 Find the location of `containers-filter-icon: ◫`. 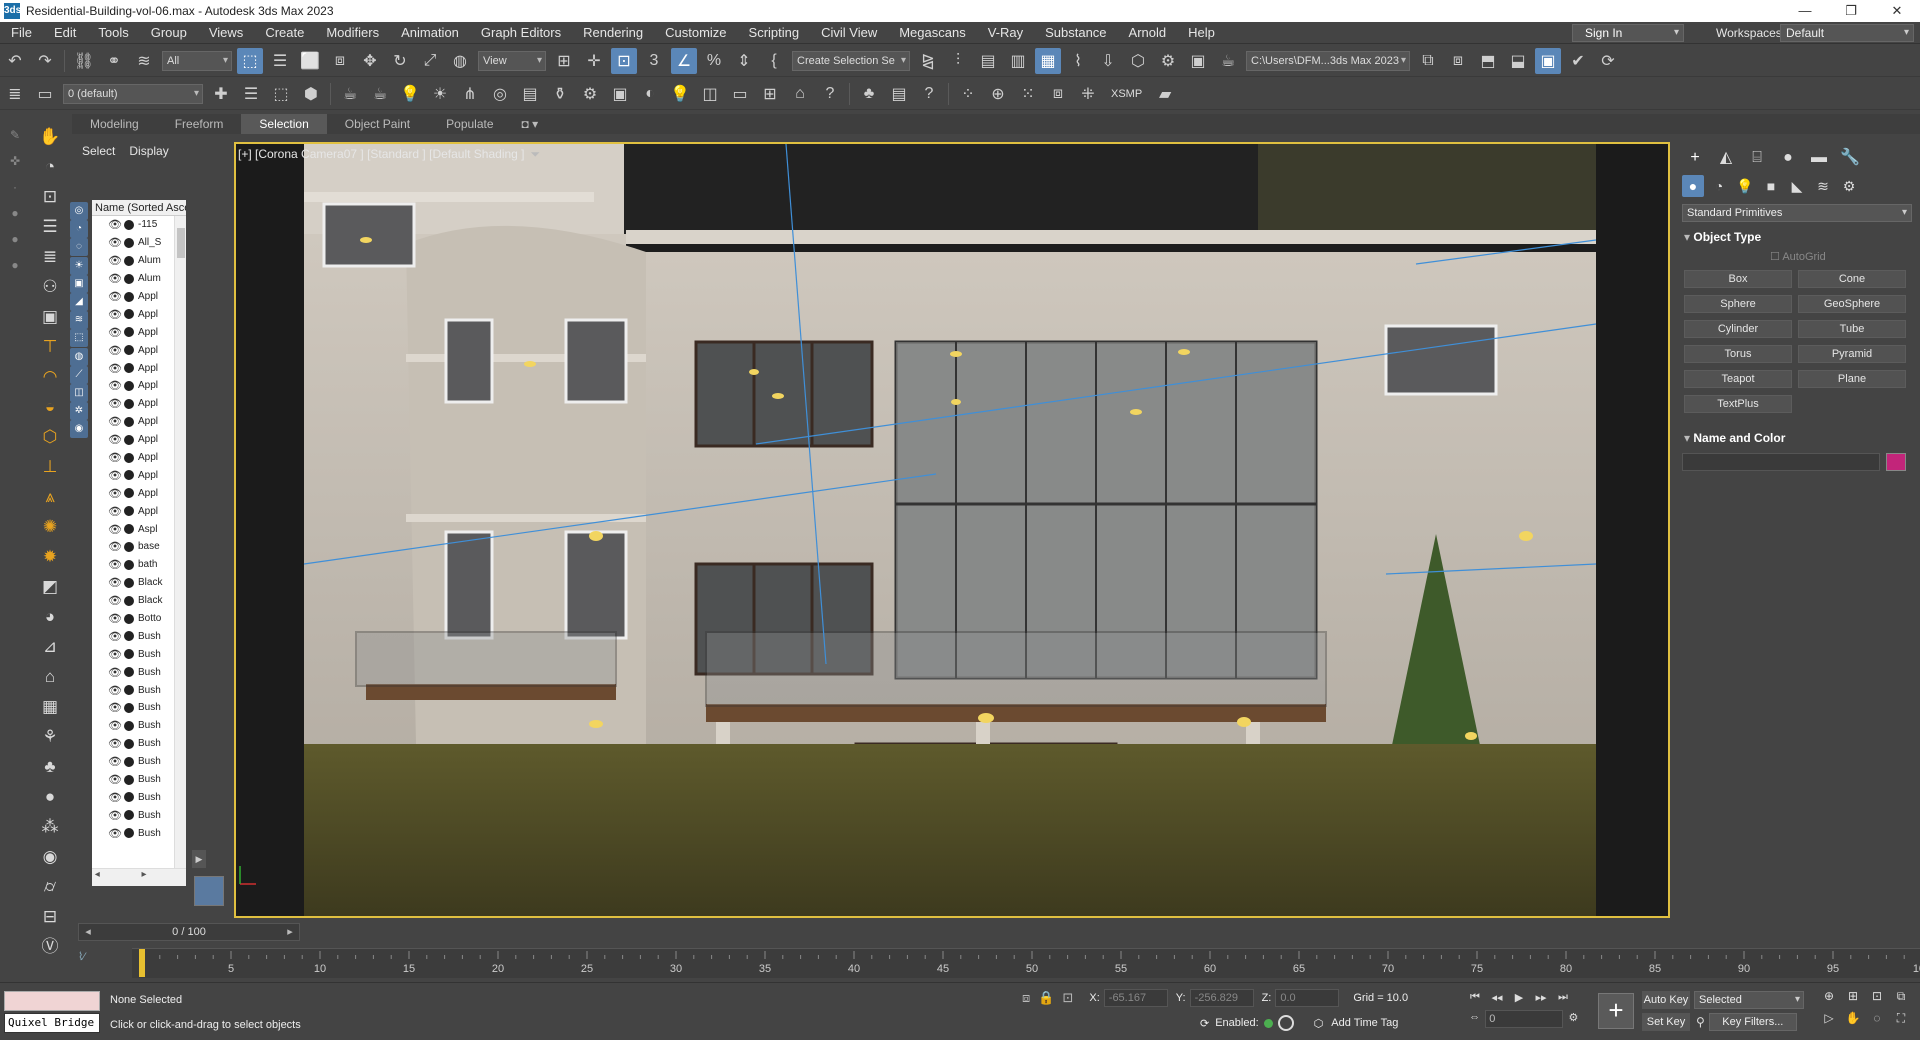

containers-filter-icon: ◫ is located at coordinates (79, 392).